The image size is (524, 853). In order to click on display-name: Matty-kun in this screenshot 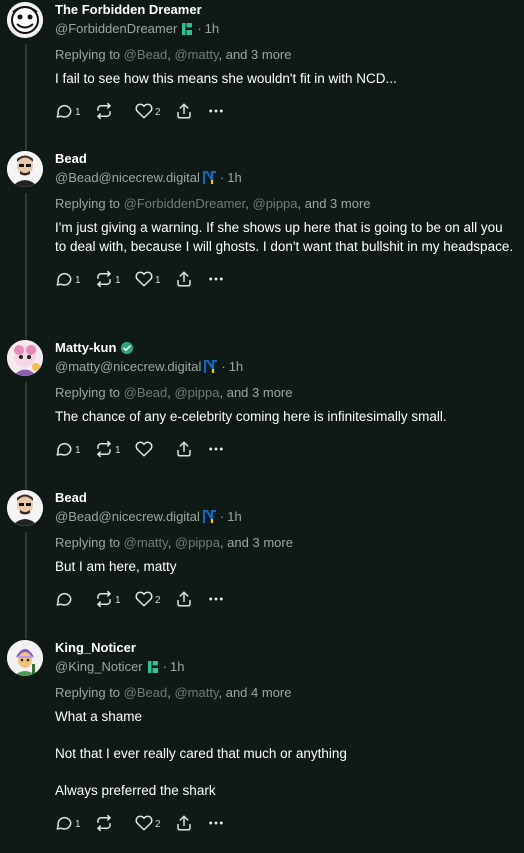, I will do `click(284, 348)`.